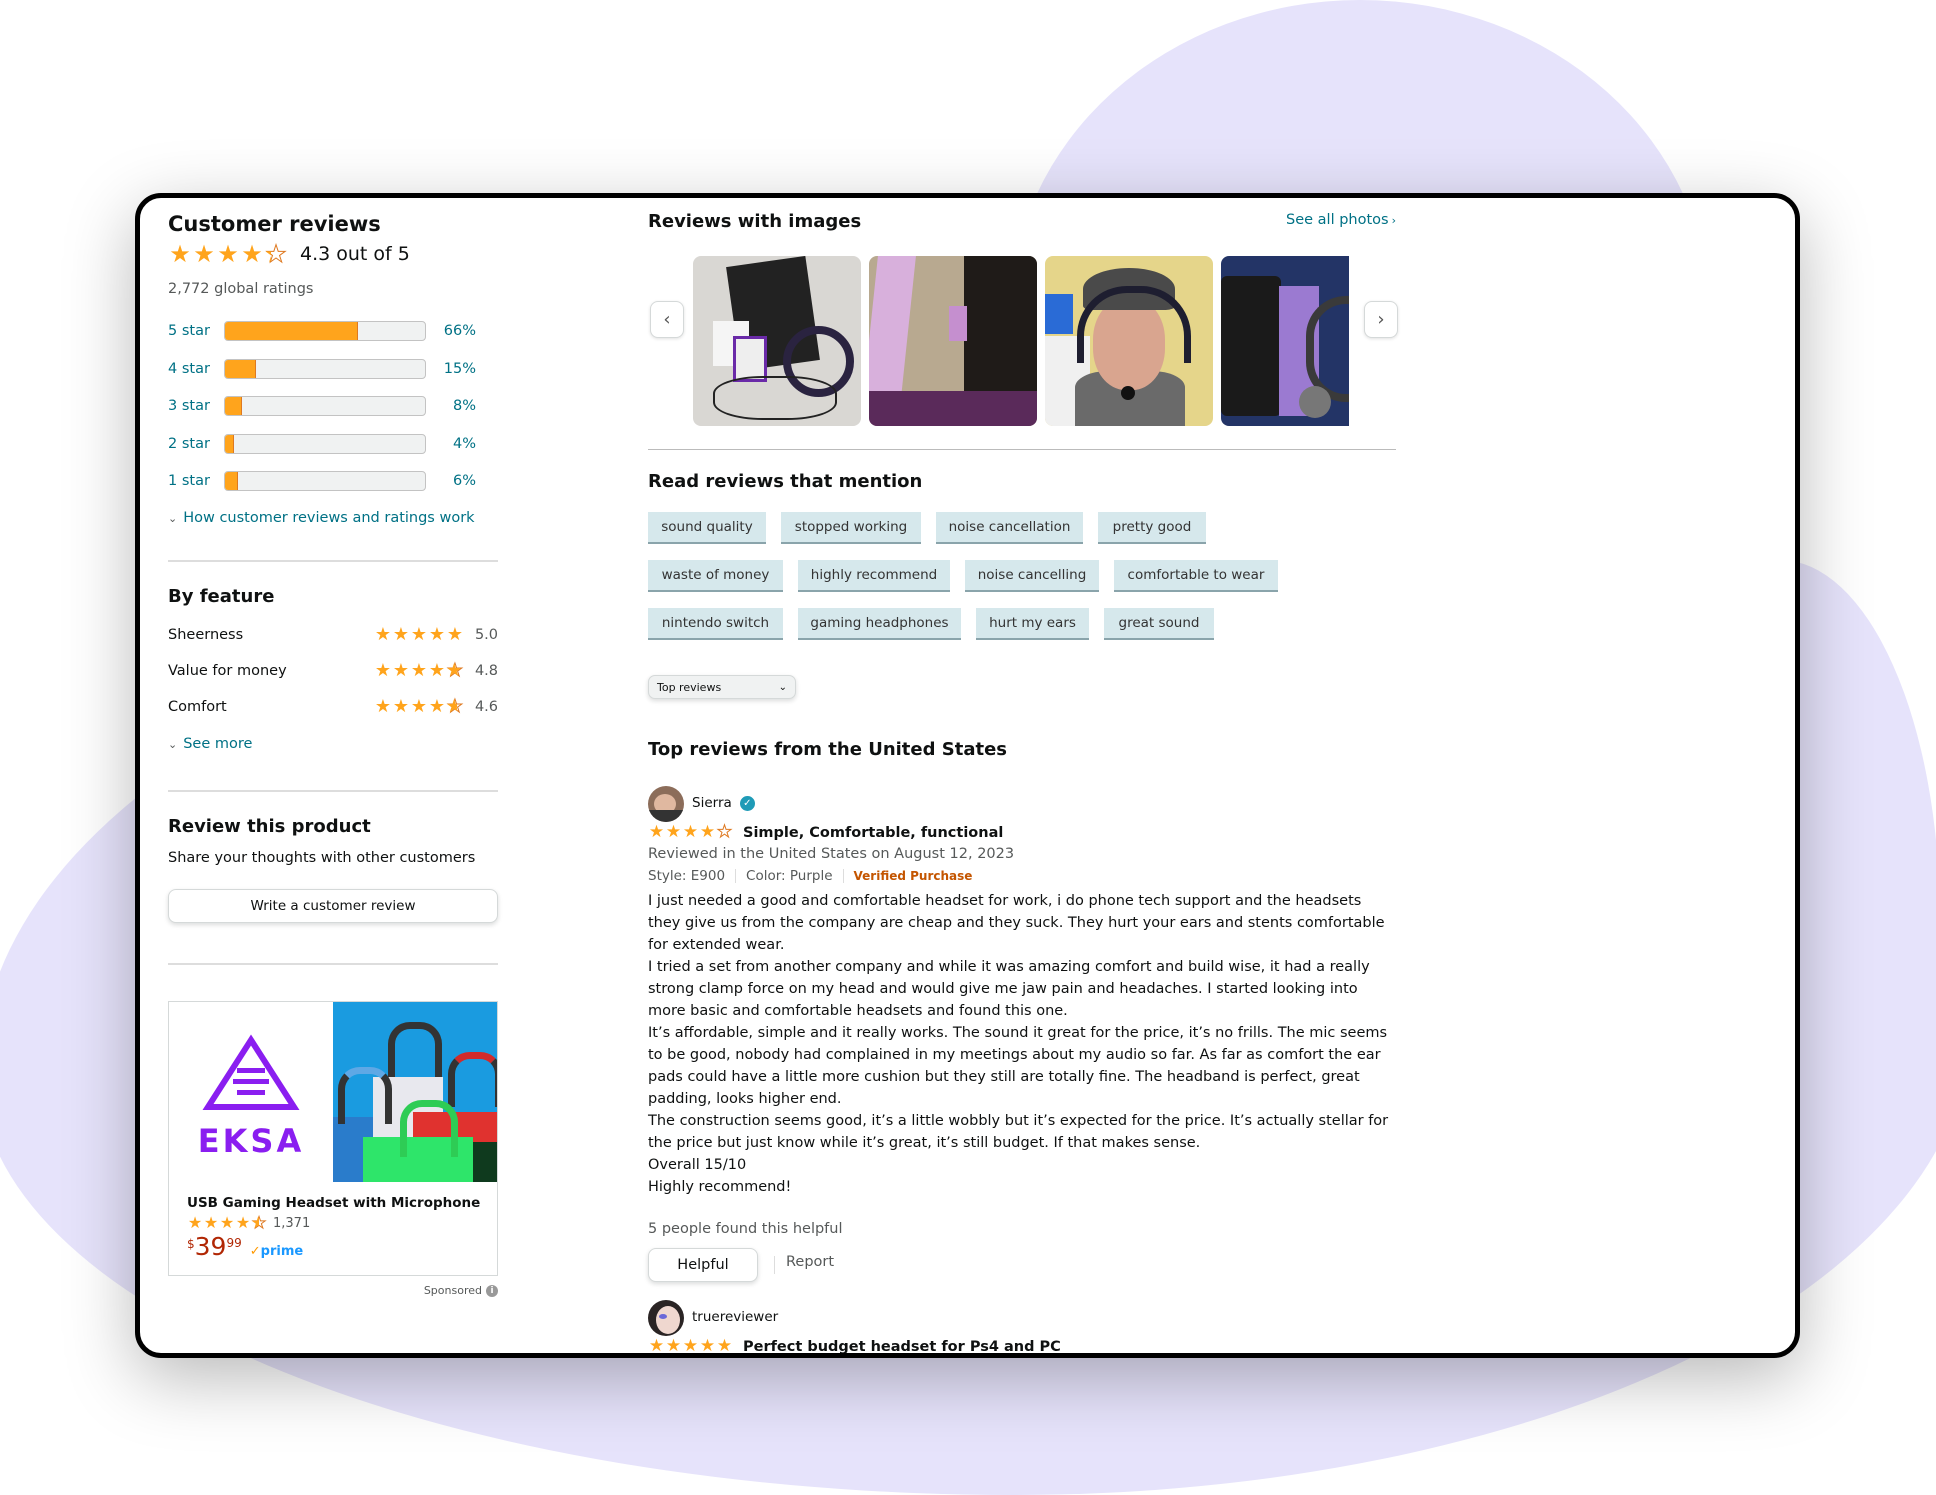 The height and width of the screenshot is (1495, 1936). What do you see at coordinates (486, 635) in the screenshot?
I see `feature-value: 5.0` at bounding box center [486, 635].